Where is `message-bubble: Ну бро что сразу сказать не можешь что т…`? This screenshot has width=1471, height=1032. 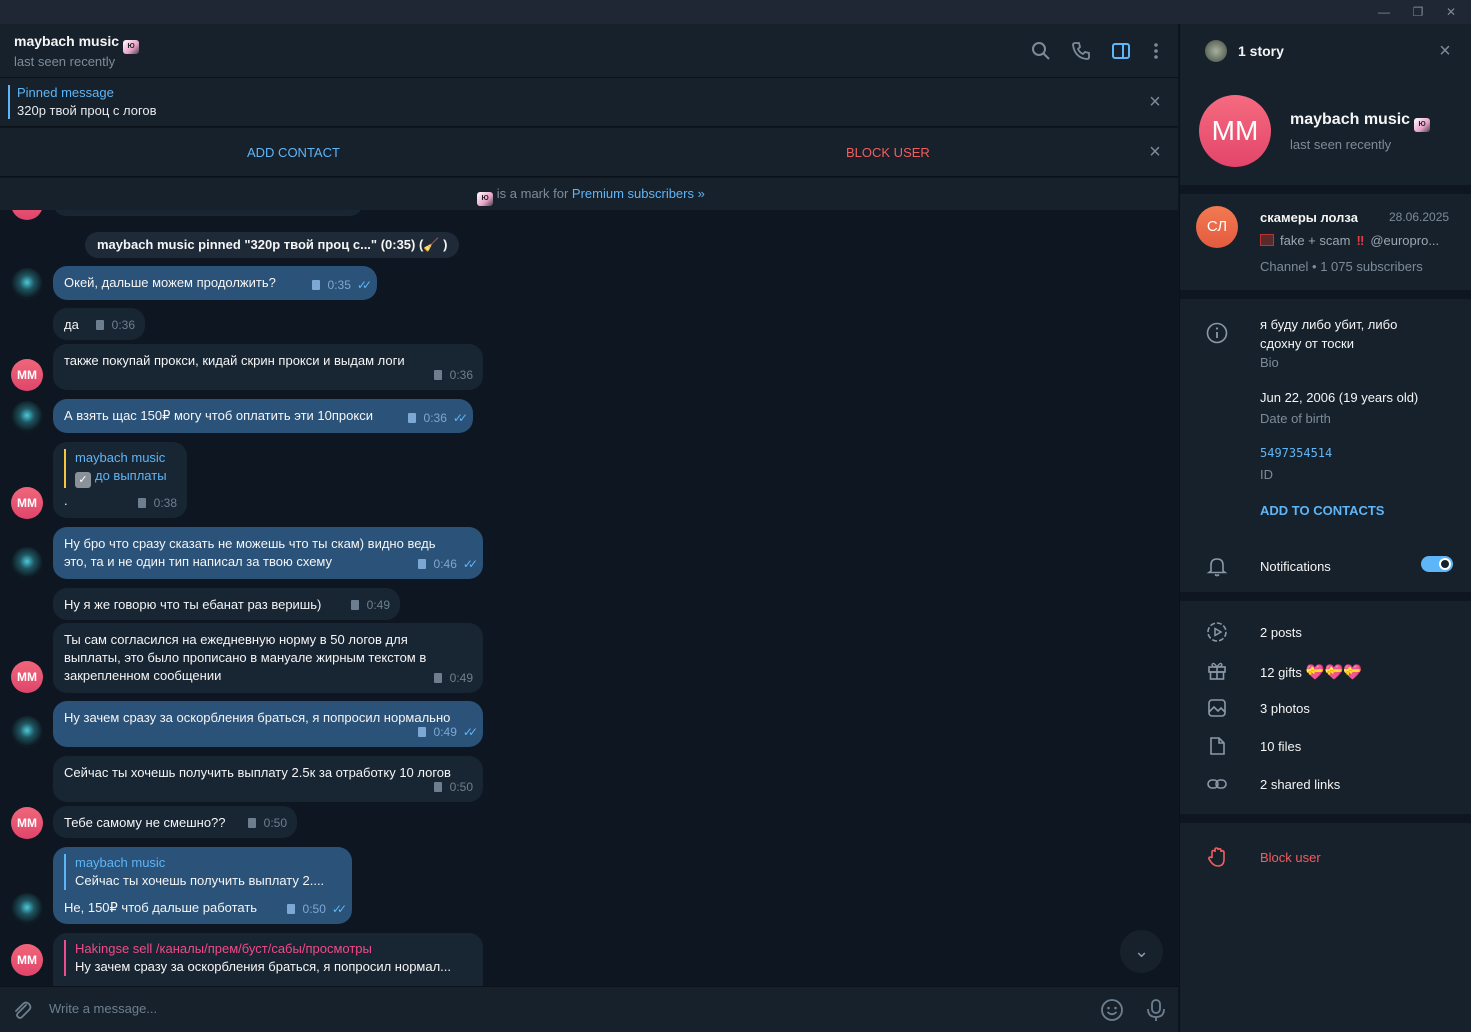
message-bubble: Ну бро что сразу сказать не можешь что т… is located at coordinates (268, 553).